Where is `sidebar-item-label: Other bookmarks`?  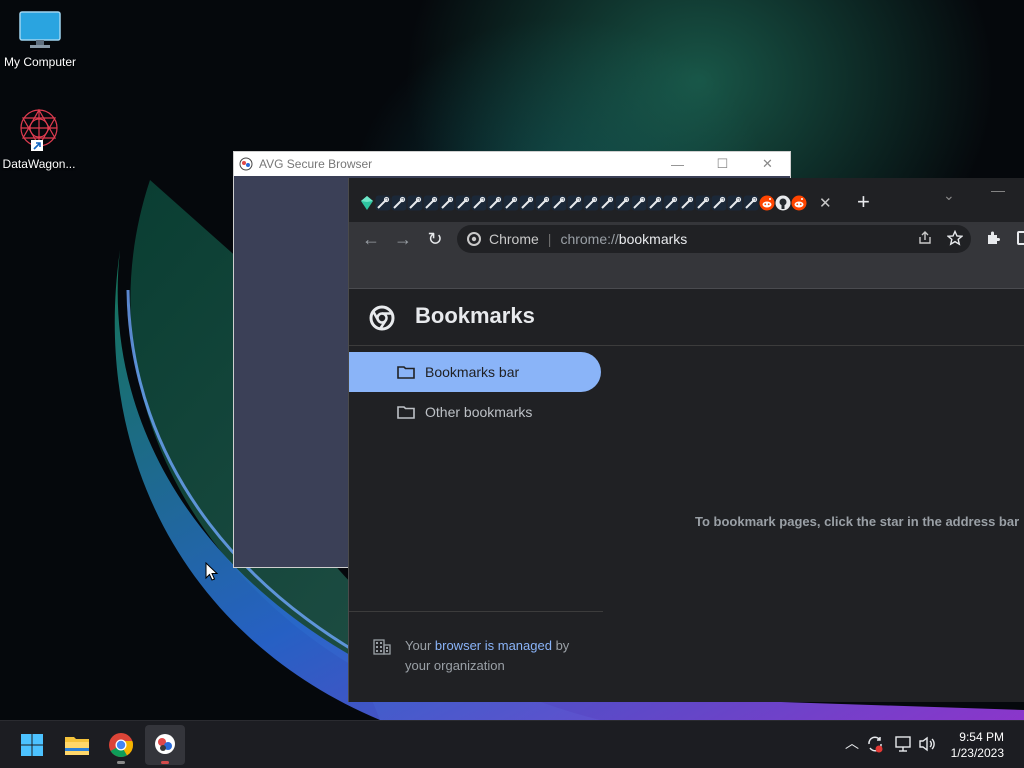
sidebar-item-label: Other bookmarks is located at coordinates (479, 412).